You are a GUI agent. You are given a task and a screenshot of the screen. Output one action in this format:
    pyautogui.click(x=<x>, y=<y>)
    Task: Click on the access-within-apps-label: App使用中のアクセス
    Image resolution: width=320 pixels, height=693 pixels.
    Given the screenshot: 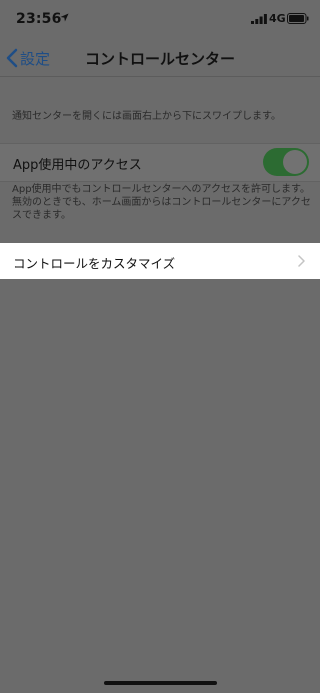 What is the action you would take?
    pyautogui.click(x=77, y=165)
    